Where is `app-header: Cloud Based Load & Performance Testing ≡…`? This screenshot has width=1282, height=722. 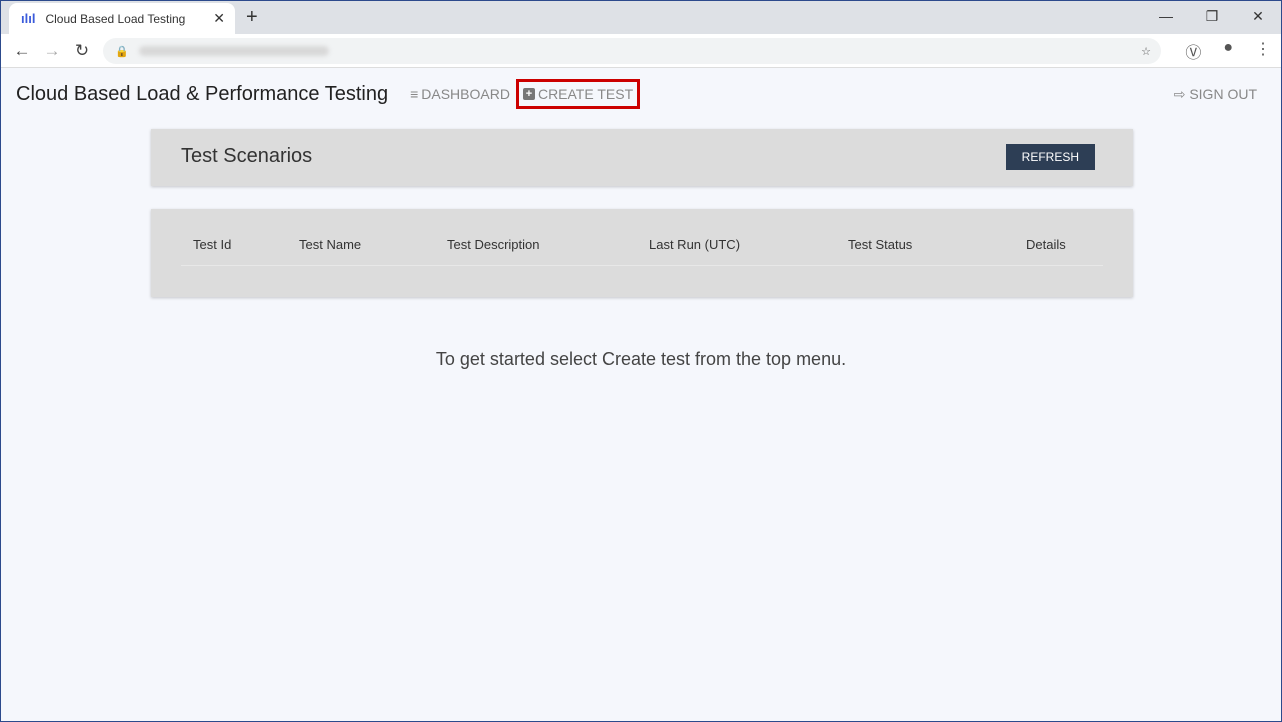
app-header: Cloud Based Load & Performance Testing ≡… is located at coordinates (641, 94).